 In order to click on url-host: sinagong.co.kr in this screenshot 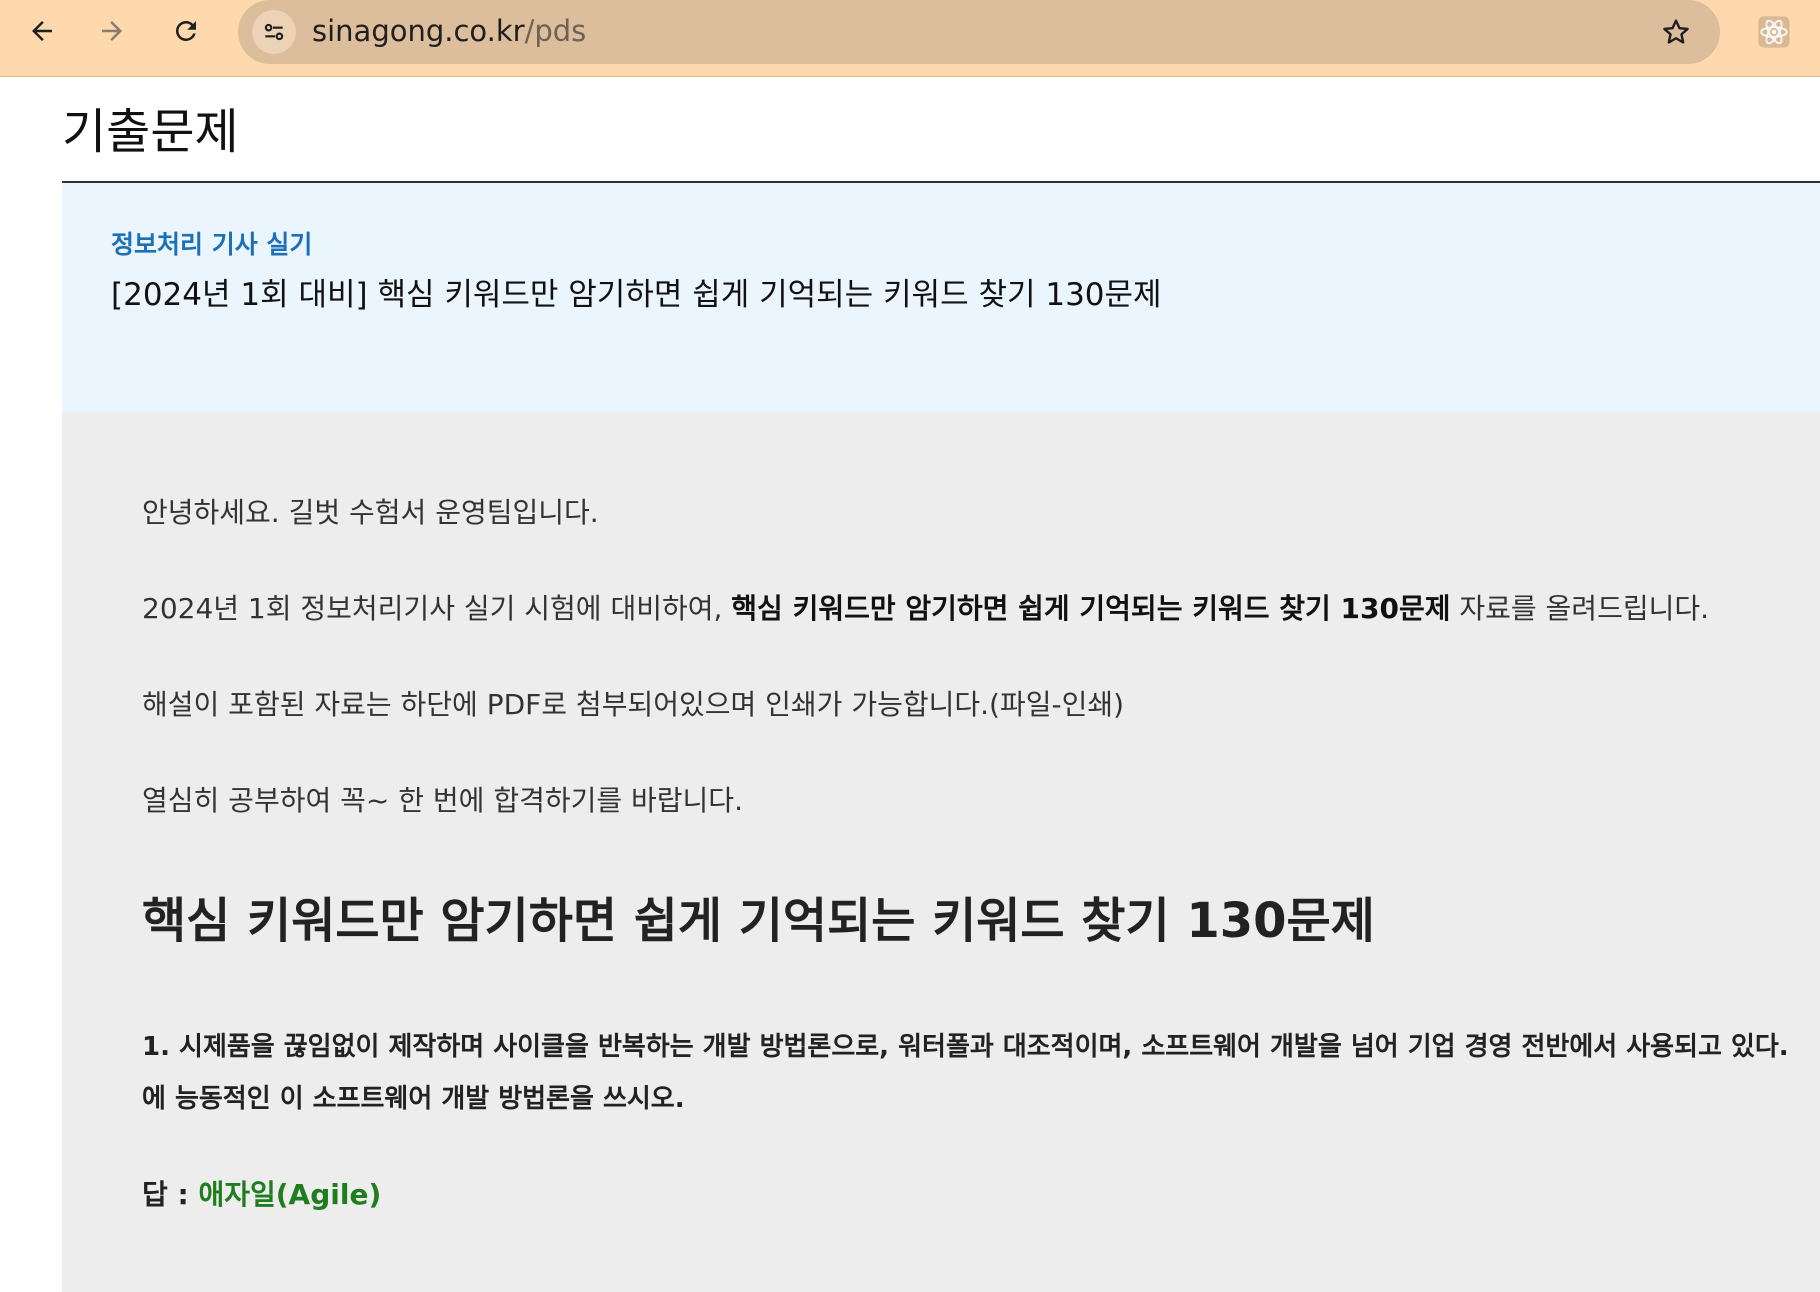, I will do `click(418, 31)`.